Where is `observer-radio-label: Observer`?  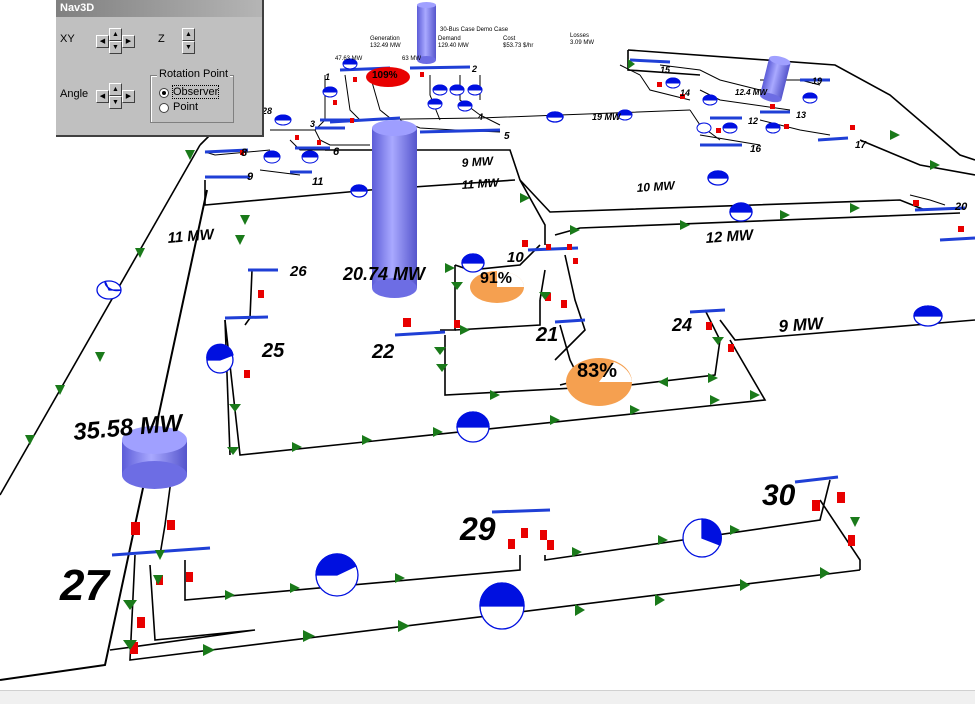 observer-radio-label: Observer is located at coordinates (195, 92).